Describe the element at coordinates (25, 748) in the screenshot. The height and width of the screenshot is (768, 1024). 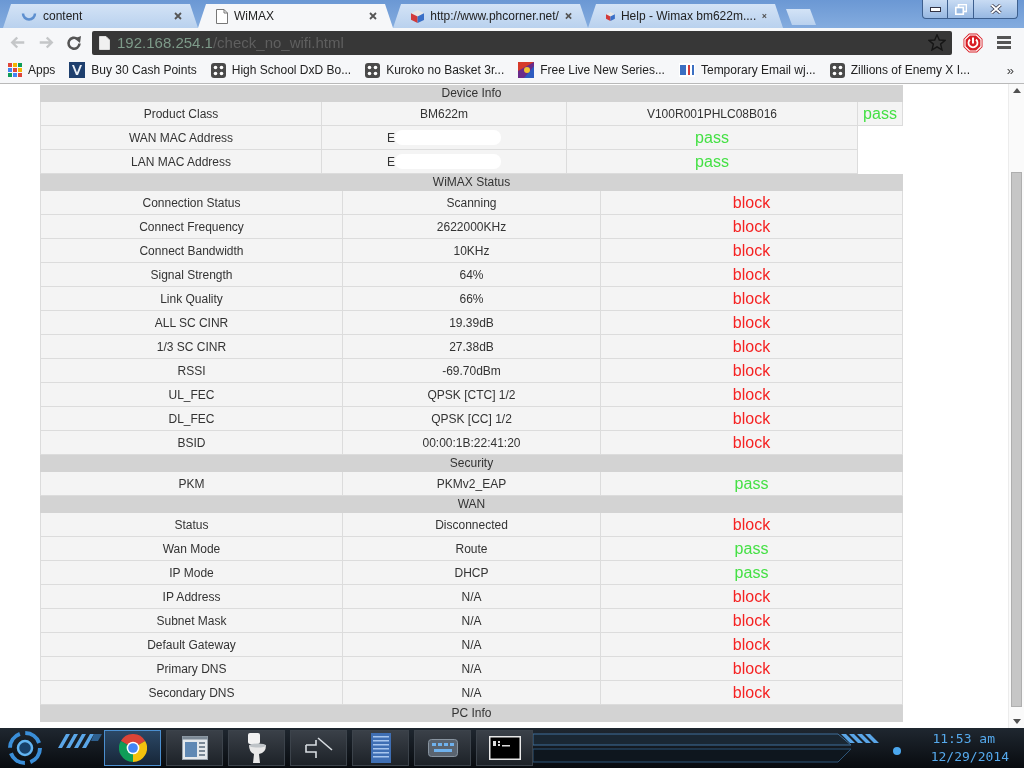
I see `start-orb-icon` at that location.